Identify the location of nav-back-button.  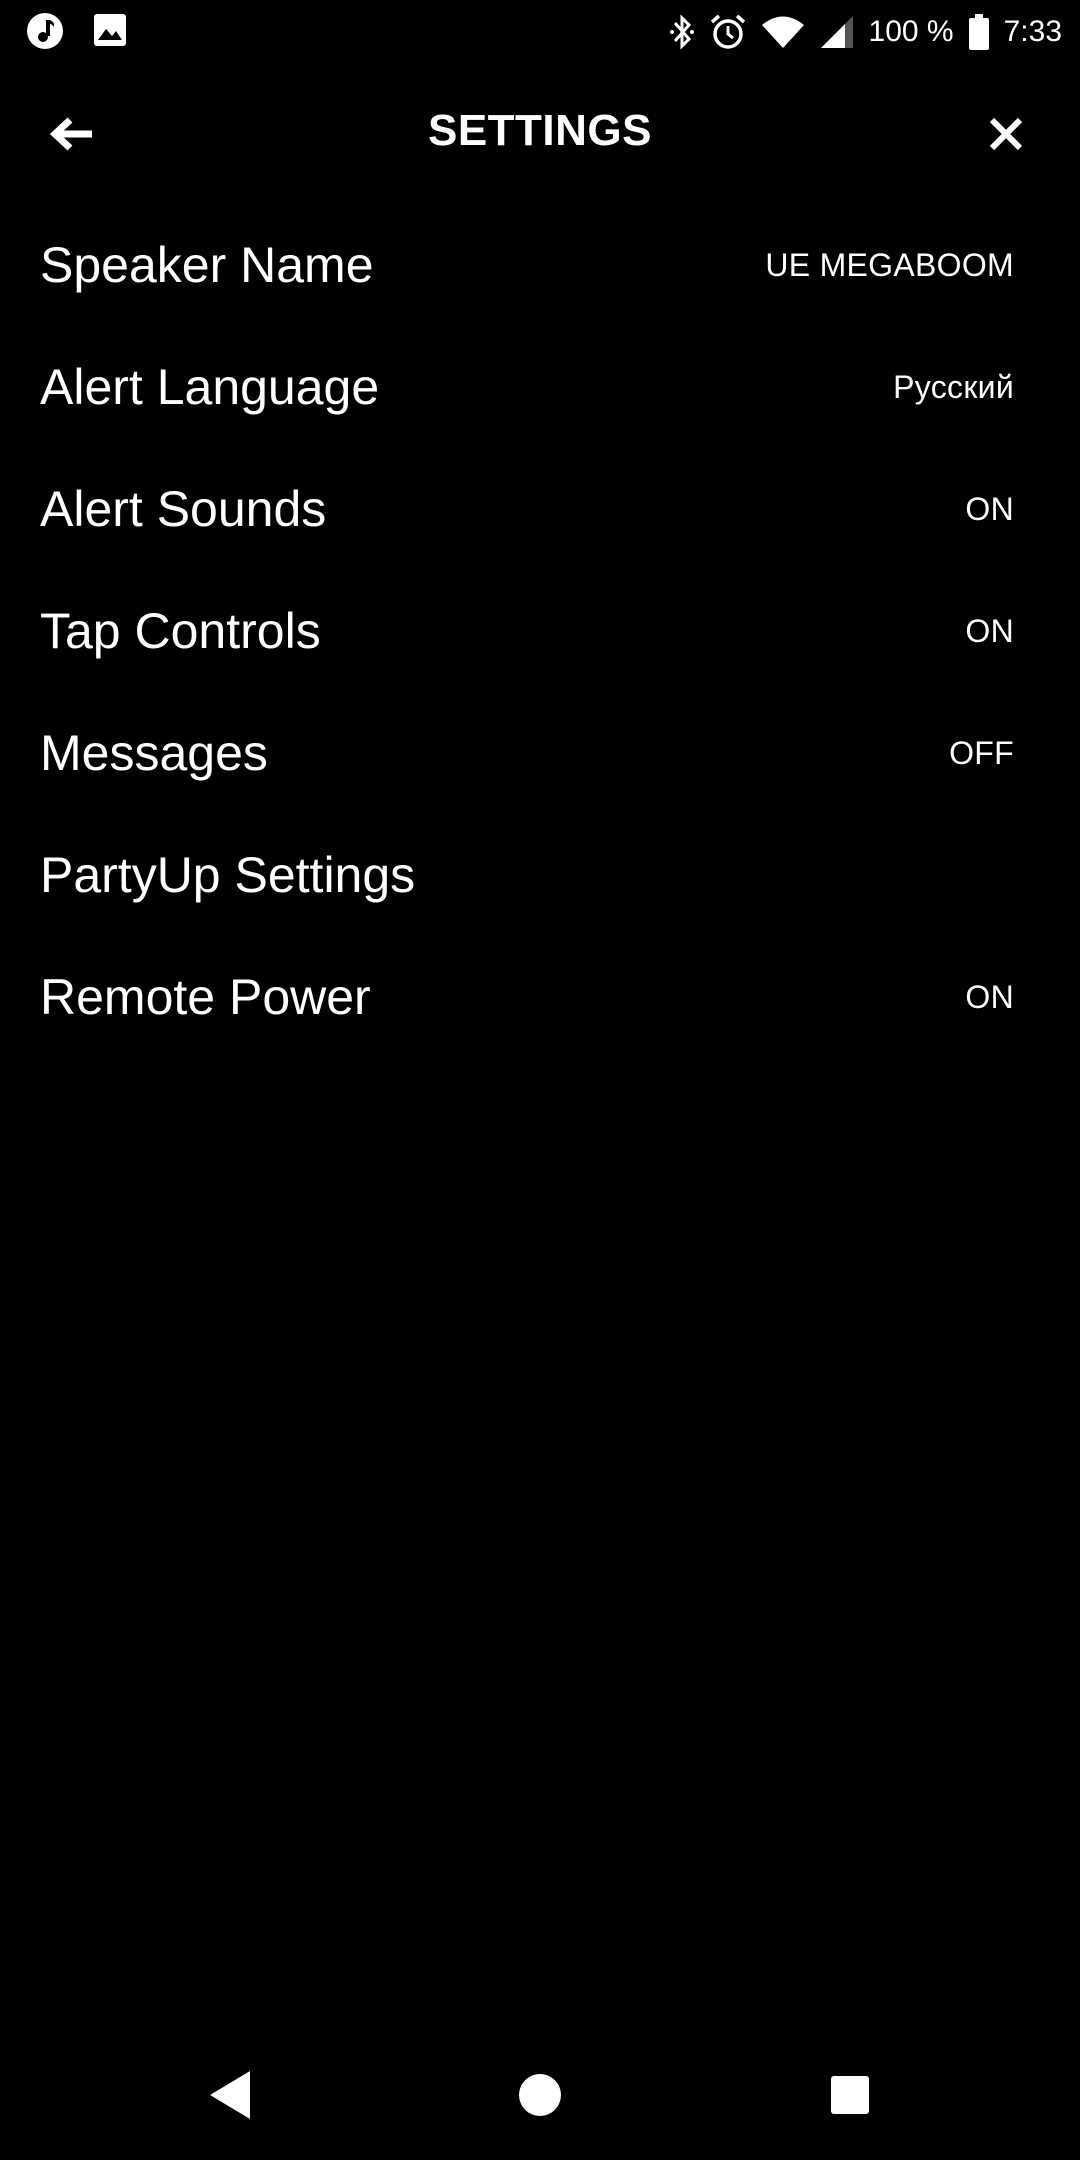
(230, 2095).